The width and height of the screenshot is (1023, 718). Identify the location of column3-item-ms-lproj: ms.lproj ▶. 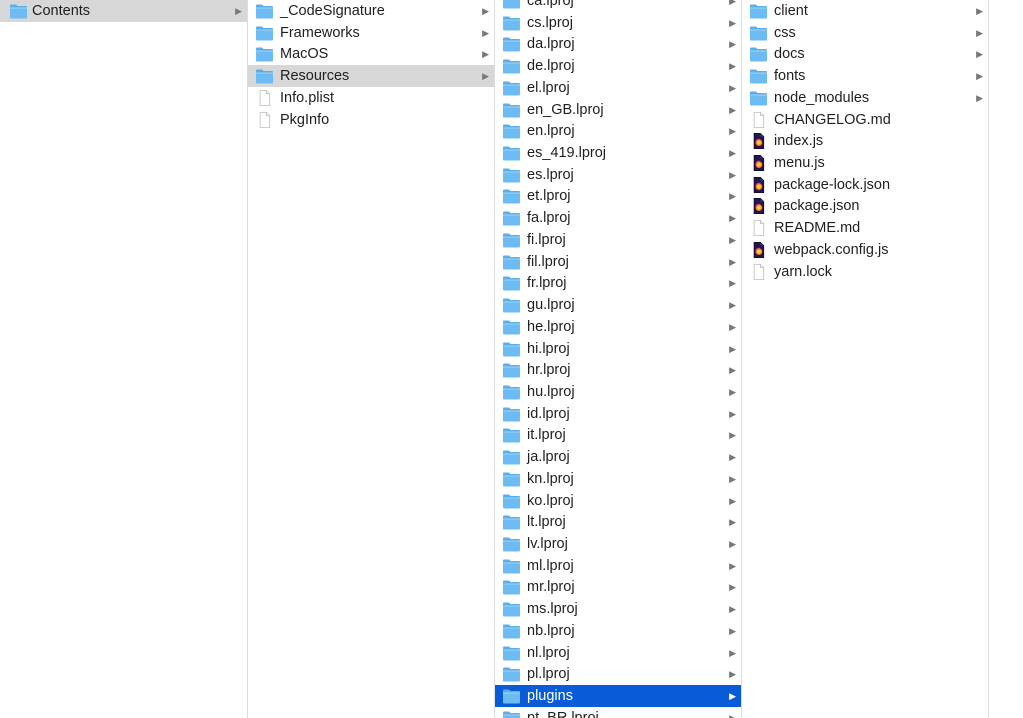
(618, 609).